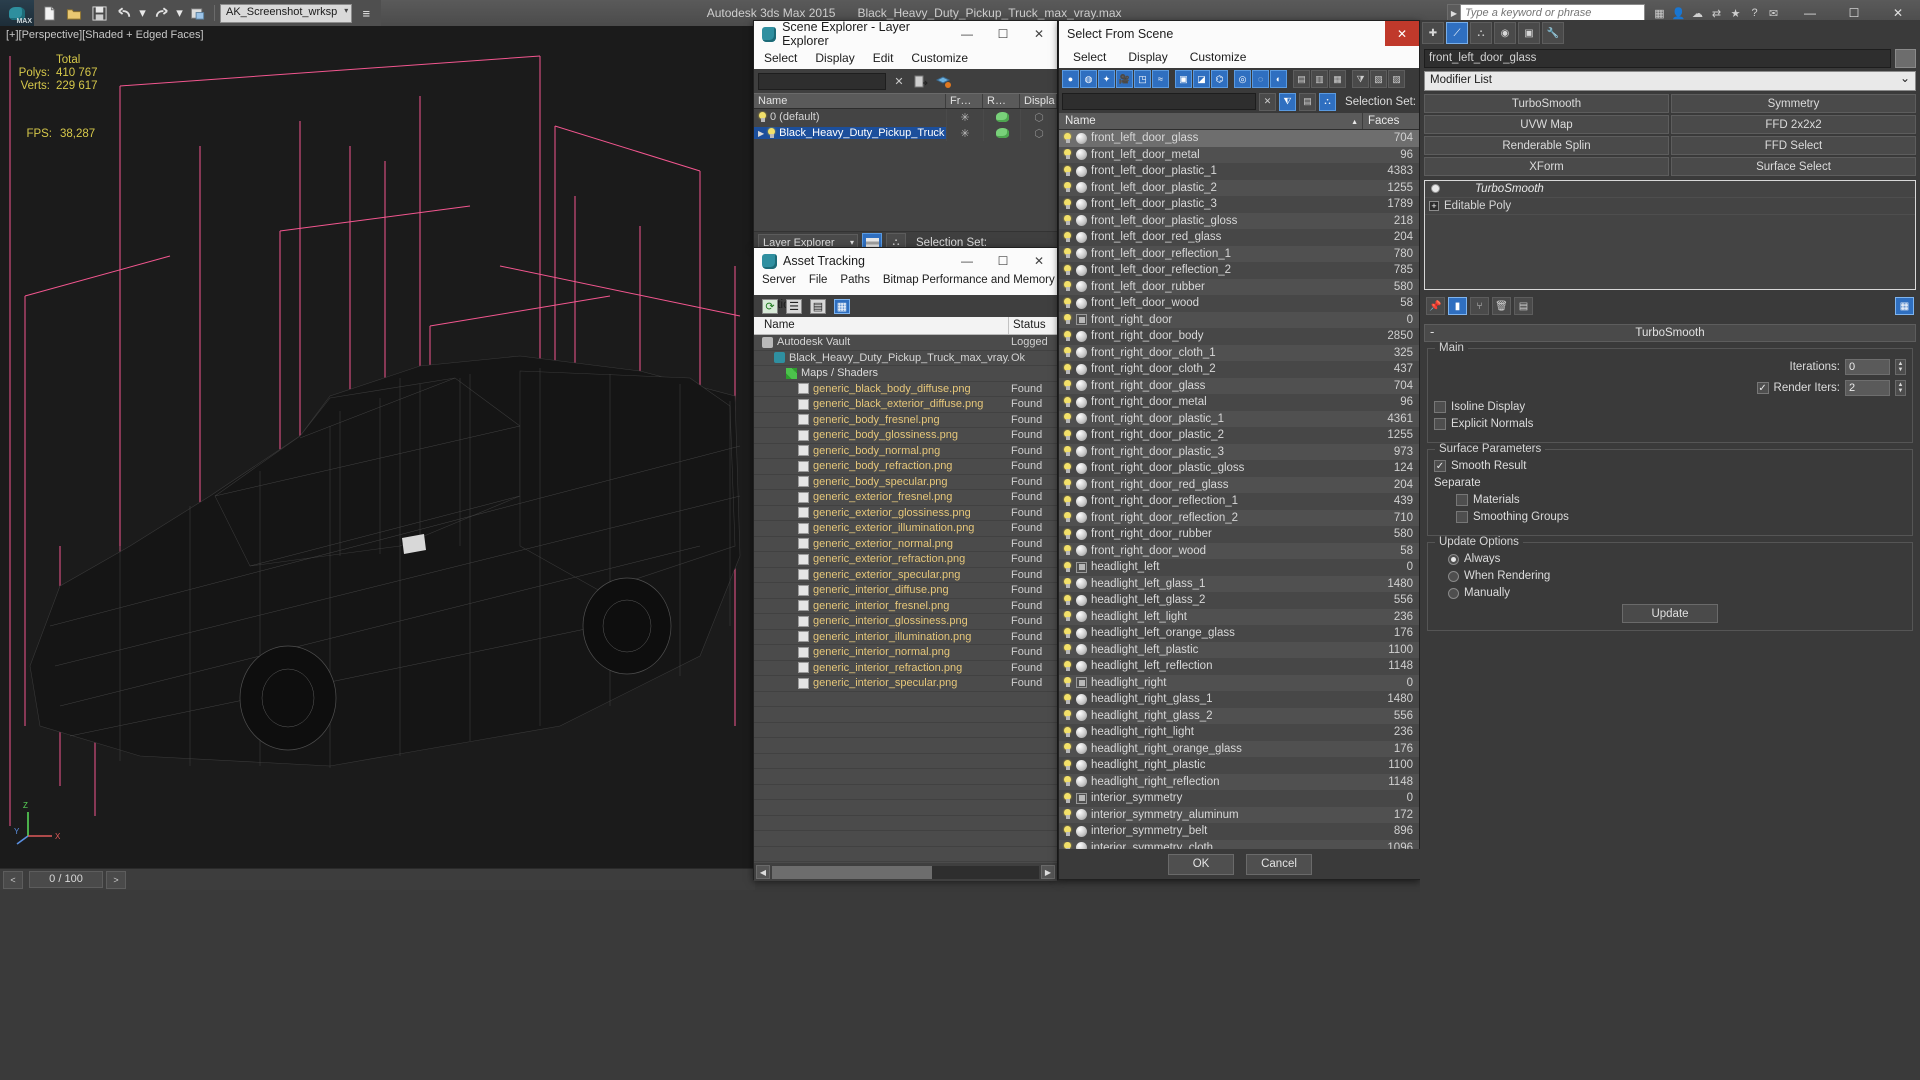 This screenshot has height=1080, width=1920. I want to click on scene-object-row: front_left_door_plastic_3 1789, so click(1239, 204).